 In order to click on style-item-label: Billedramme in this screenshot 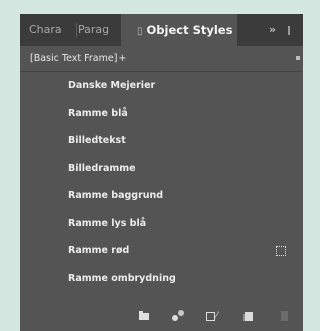, I will do `click(102, 168)`.